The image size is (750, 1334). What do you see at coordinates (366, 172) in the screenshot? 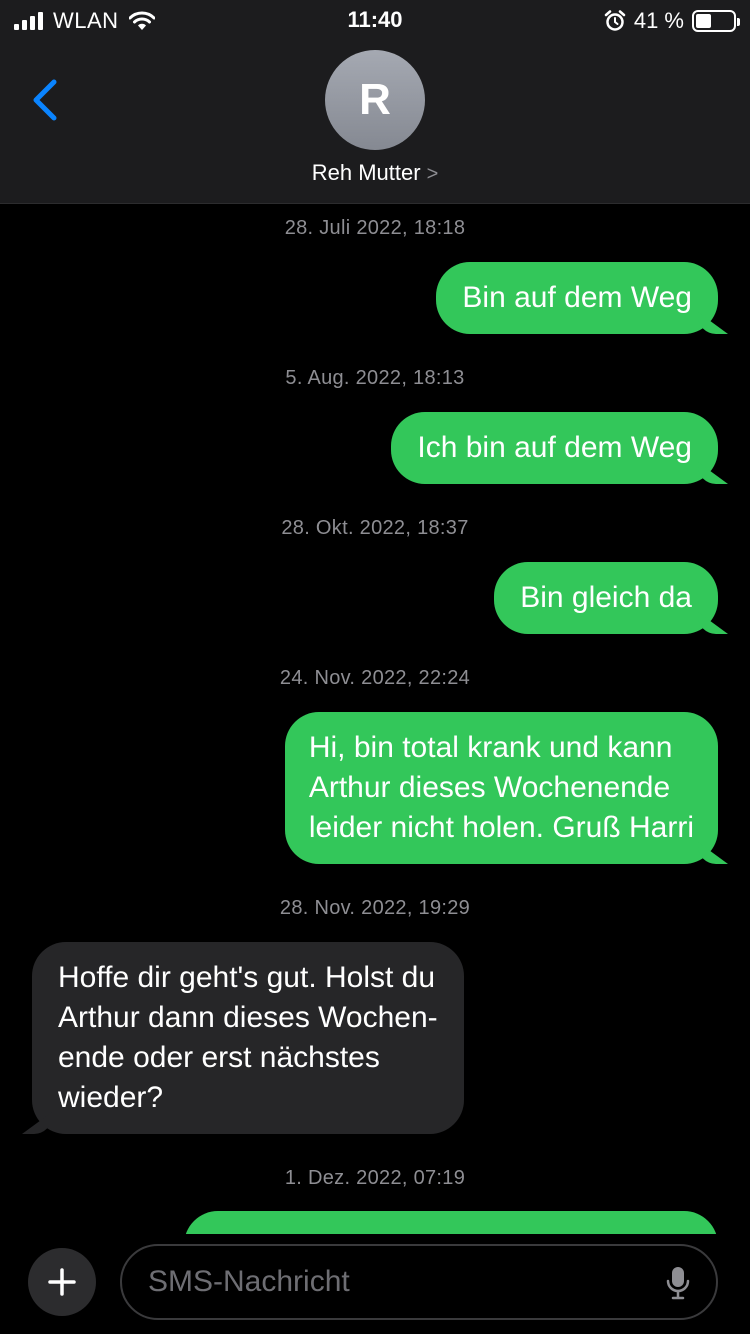
I see `contact-name: Reh Mutter` at bounding box center [366, 172].